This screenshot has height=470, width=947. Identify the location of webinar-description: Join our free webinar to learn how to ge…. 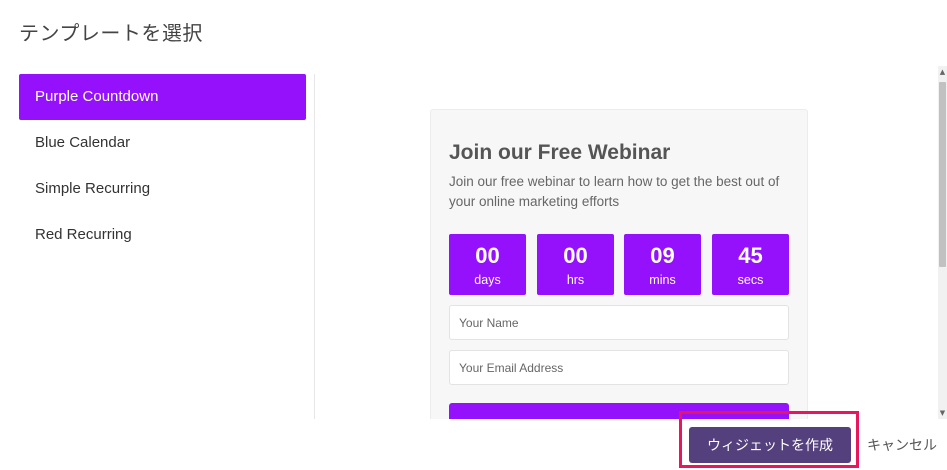
(614, 191).